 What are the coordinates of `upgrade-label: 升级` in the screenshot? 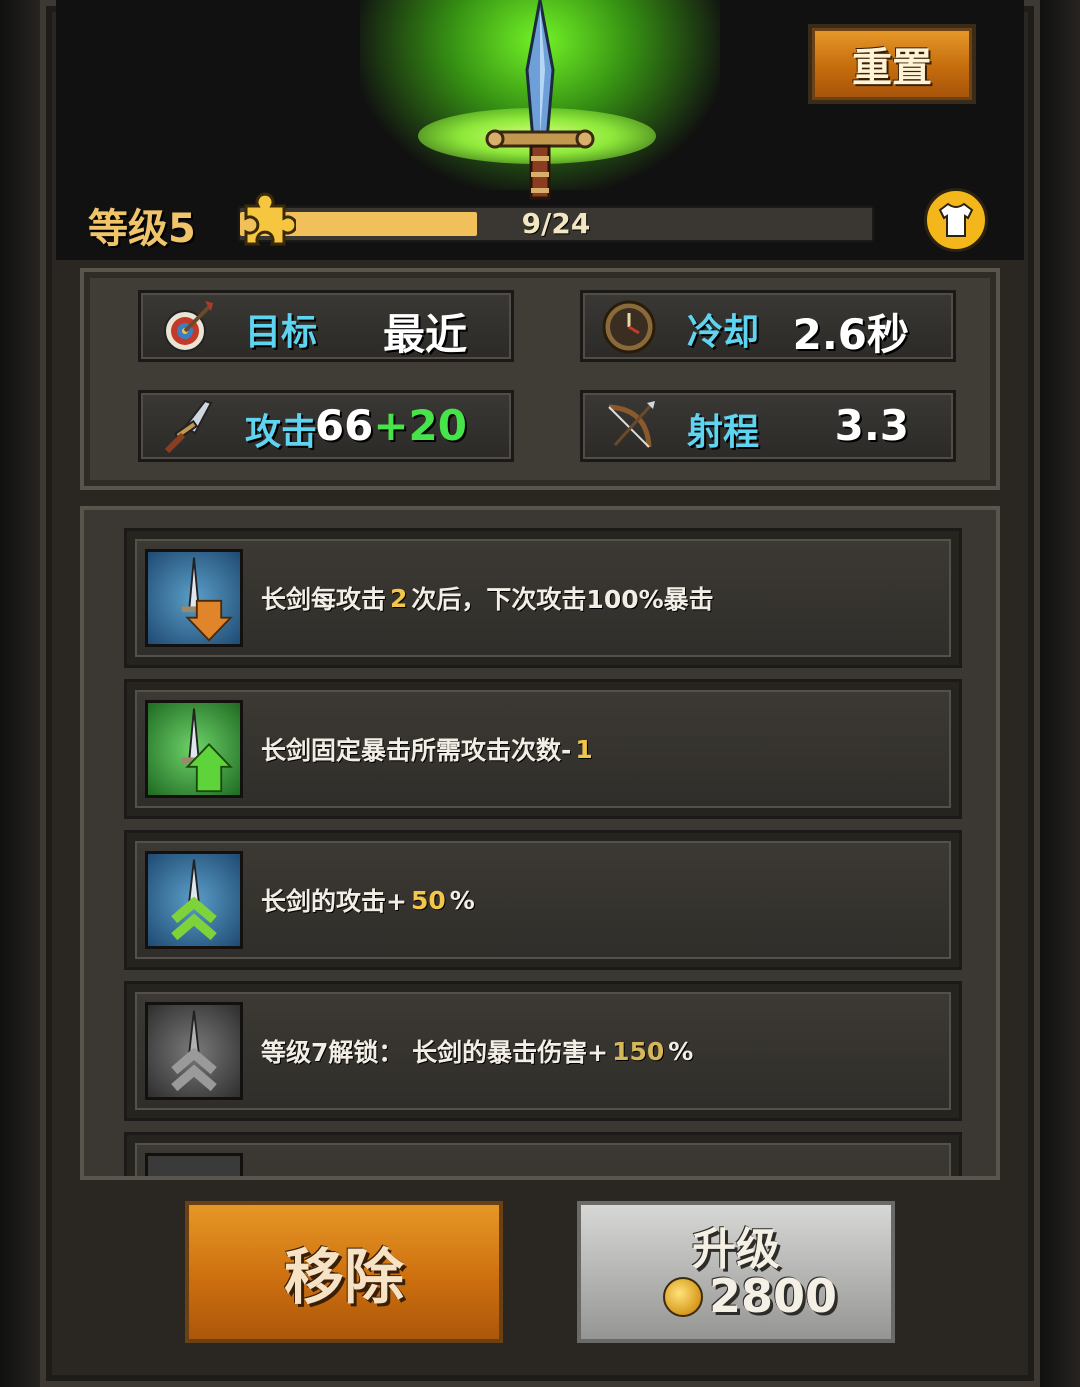 It's located at (736, 1249).